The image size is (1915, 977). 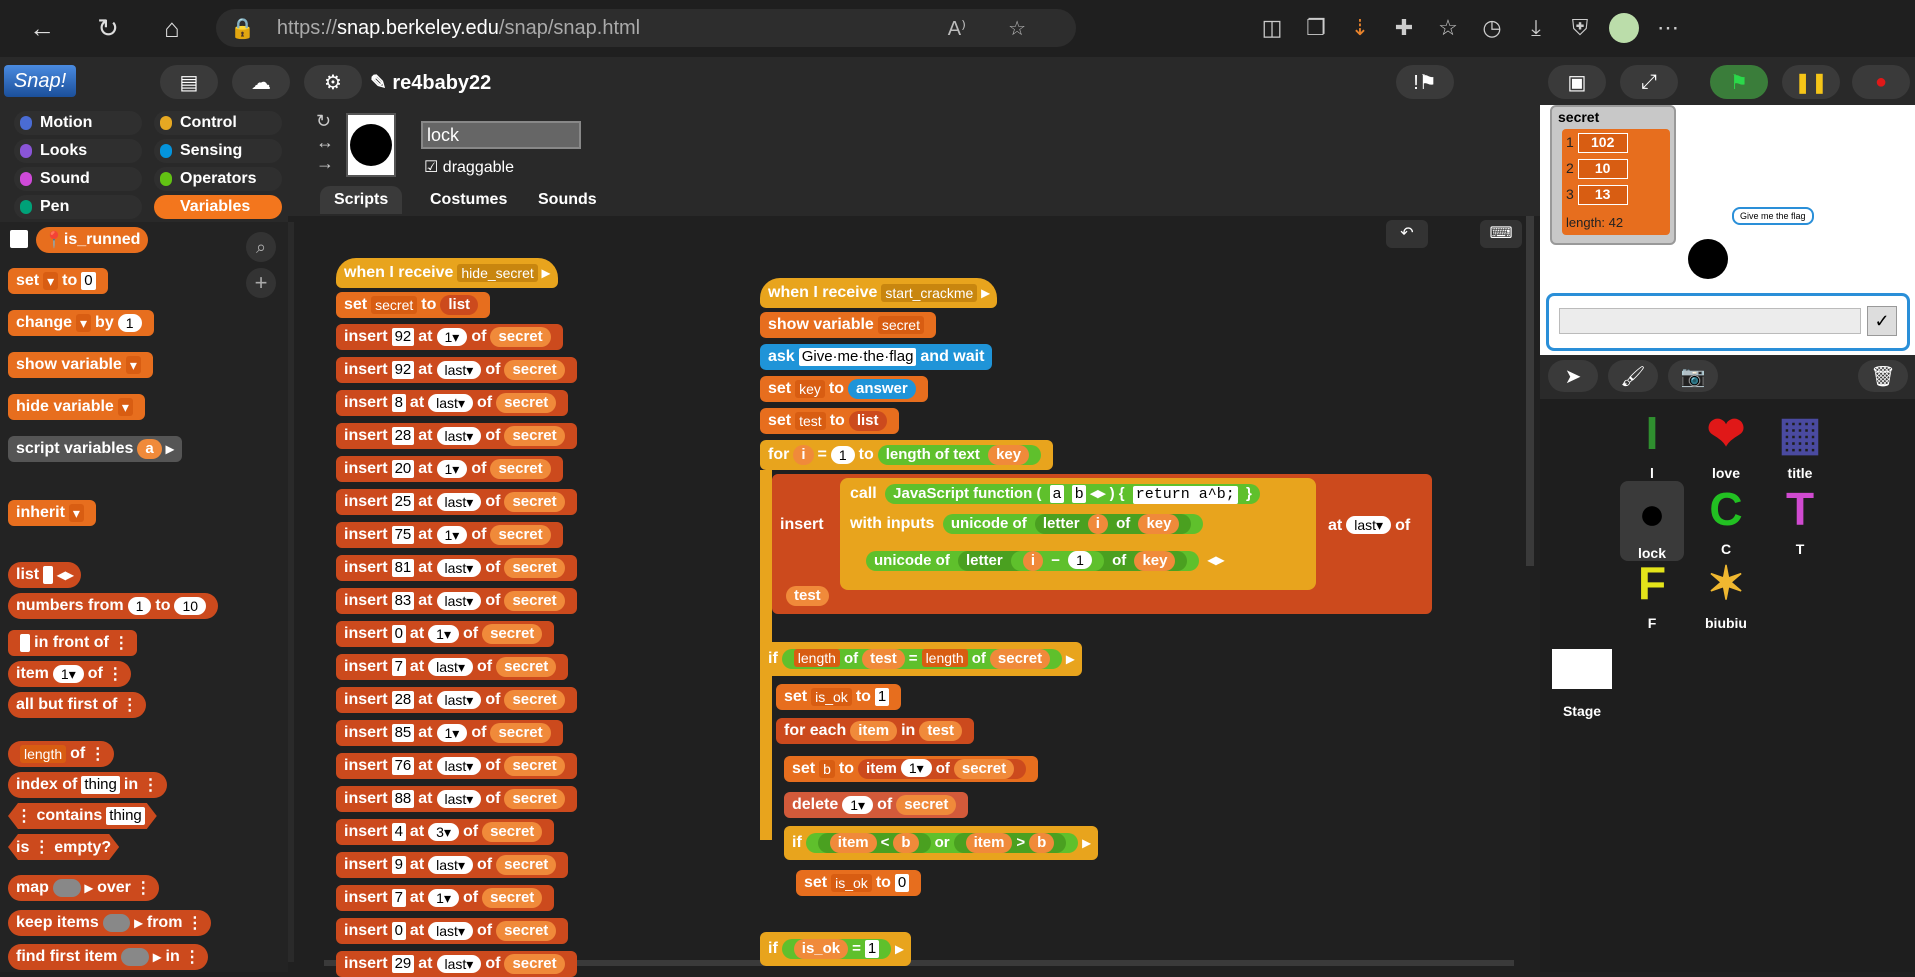 What do you see at coordinates (567, 200) in the screenshot?
I see `tab-sounds: Sounds` at bounding box center [567, 200].